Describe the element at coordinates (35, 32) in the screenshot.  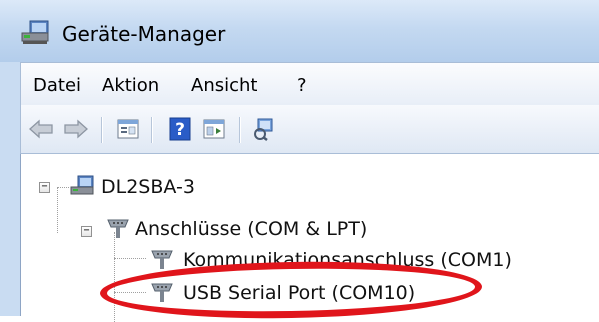
I see `device-manager-icon` at that location.